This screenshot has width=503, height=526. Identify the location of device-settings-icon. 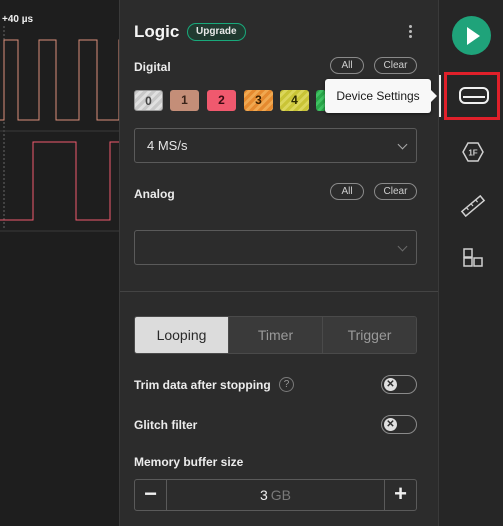
(474, 95).